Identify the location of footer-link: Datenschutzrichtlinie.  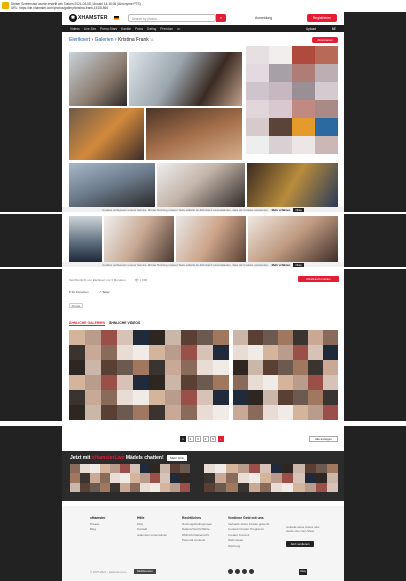
(197, 530).